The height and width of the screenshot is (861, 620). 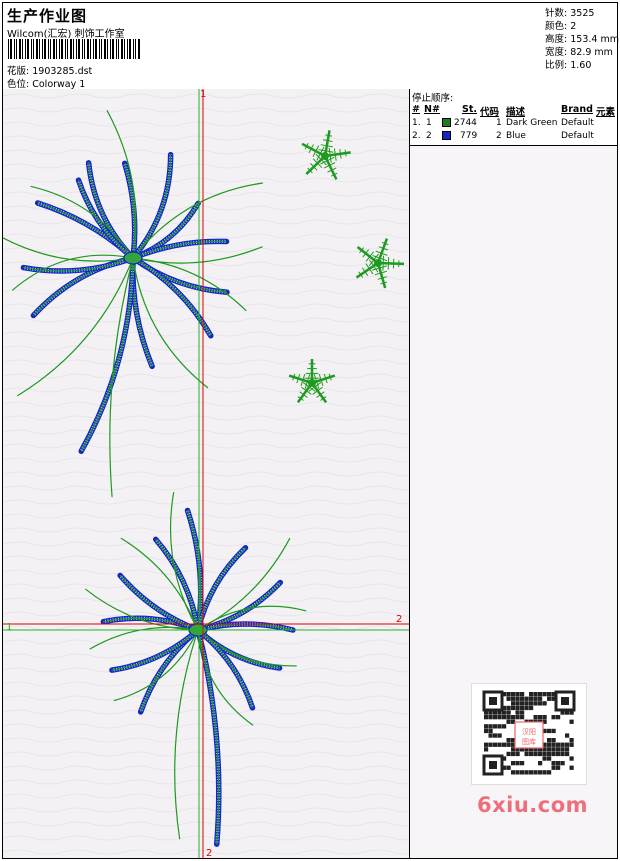 I want to click on row-stitches: 779, so click(x=469, y=136).